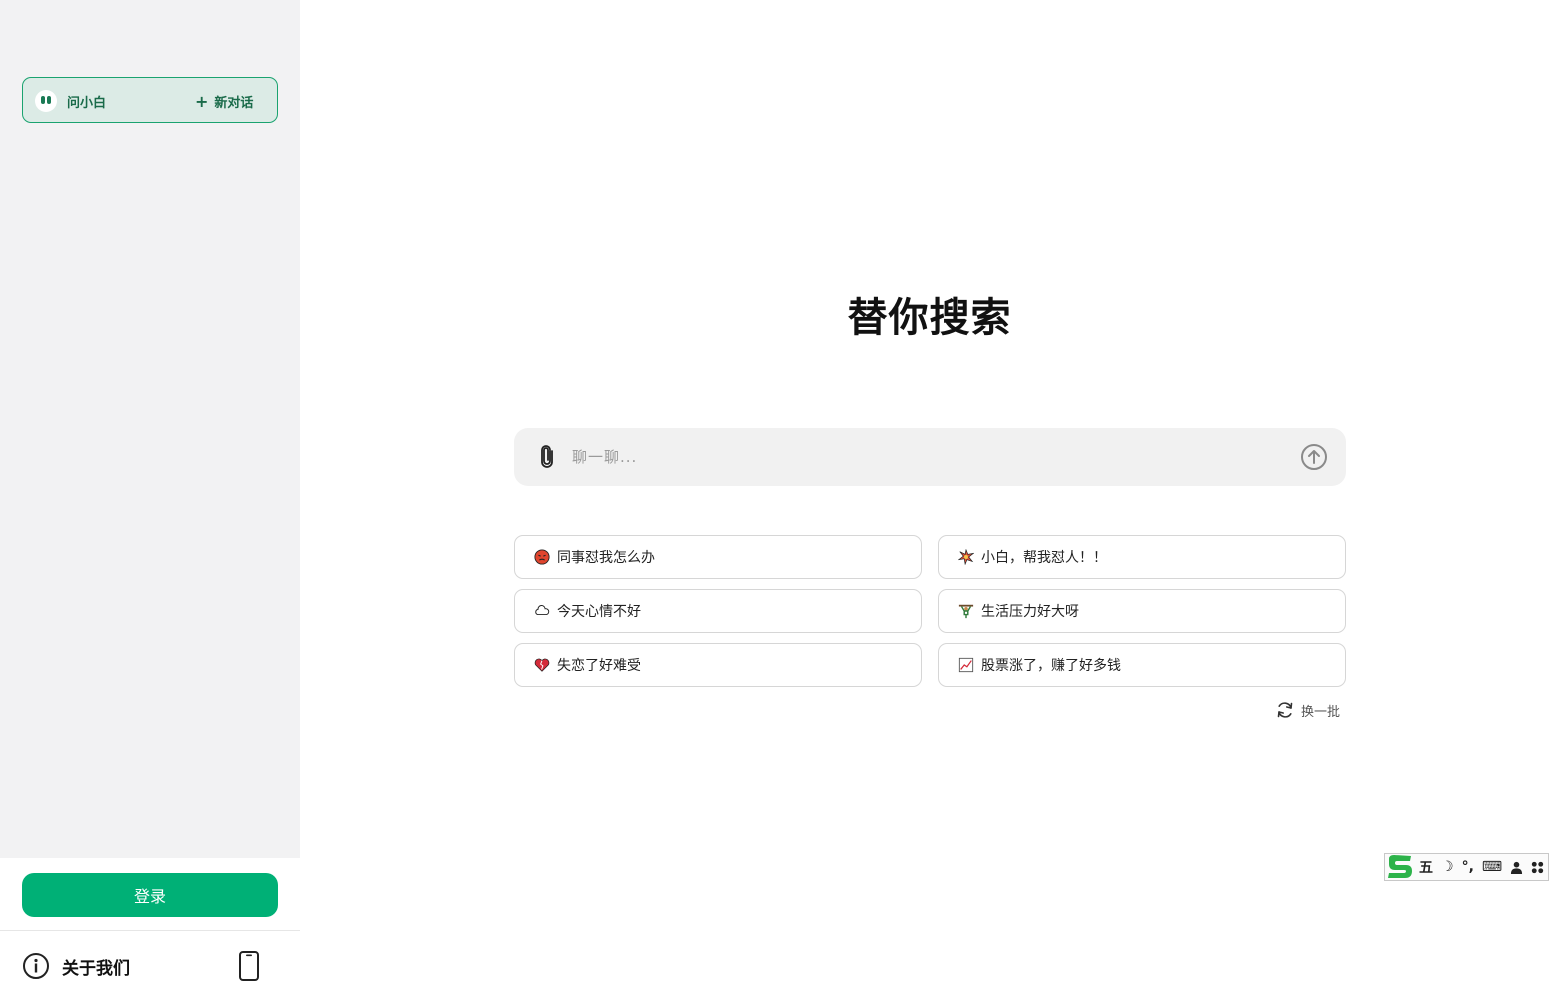 The width and height of the screenshot is (1559, 1001). Describe the element at coordinates (1447, 867) in the screenshot. I see `moon-icon: ☽` at that location.